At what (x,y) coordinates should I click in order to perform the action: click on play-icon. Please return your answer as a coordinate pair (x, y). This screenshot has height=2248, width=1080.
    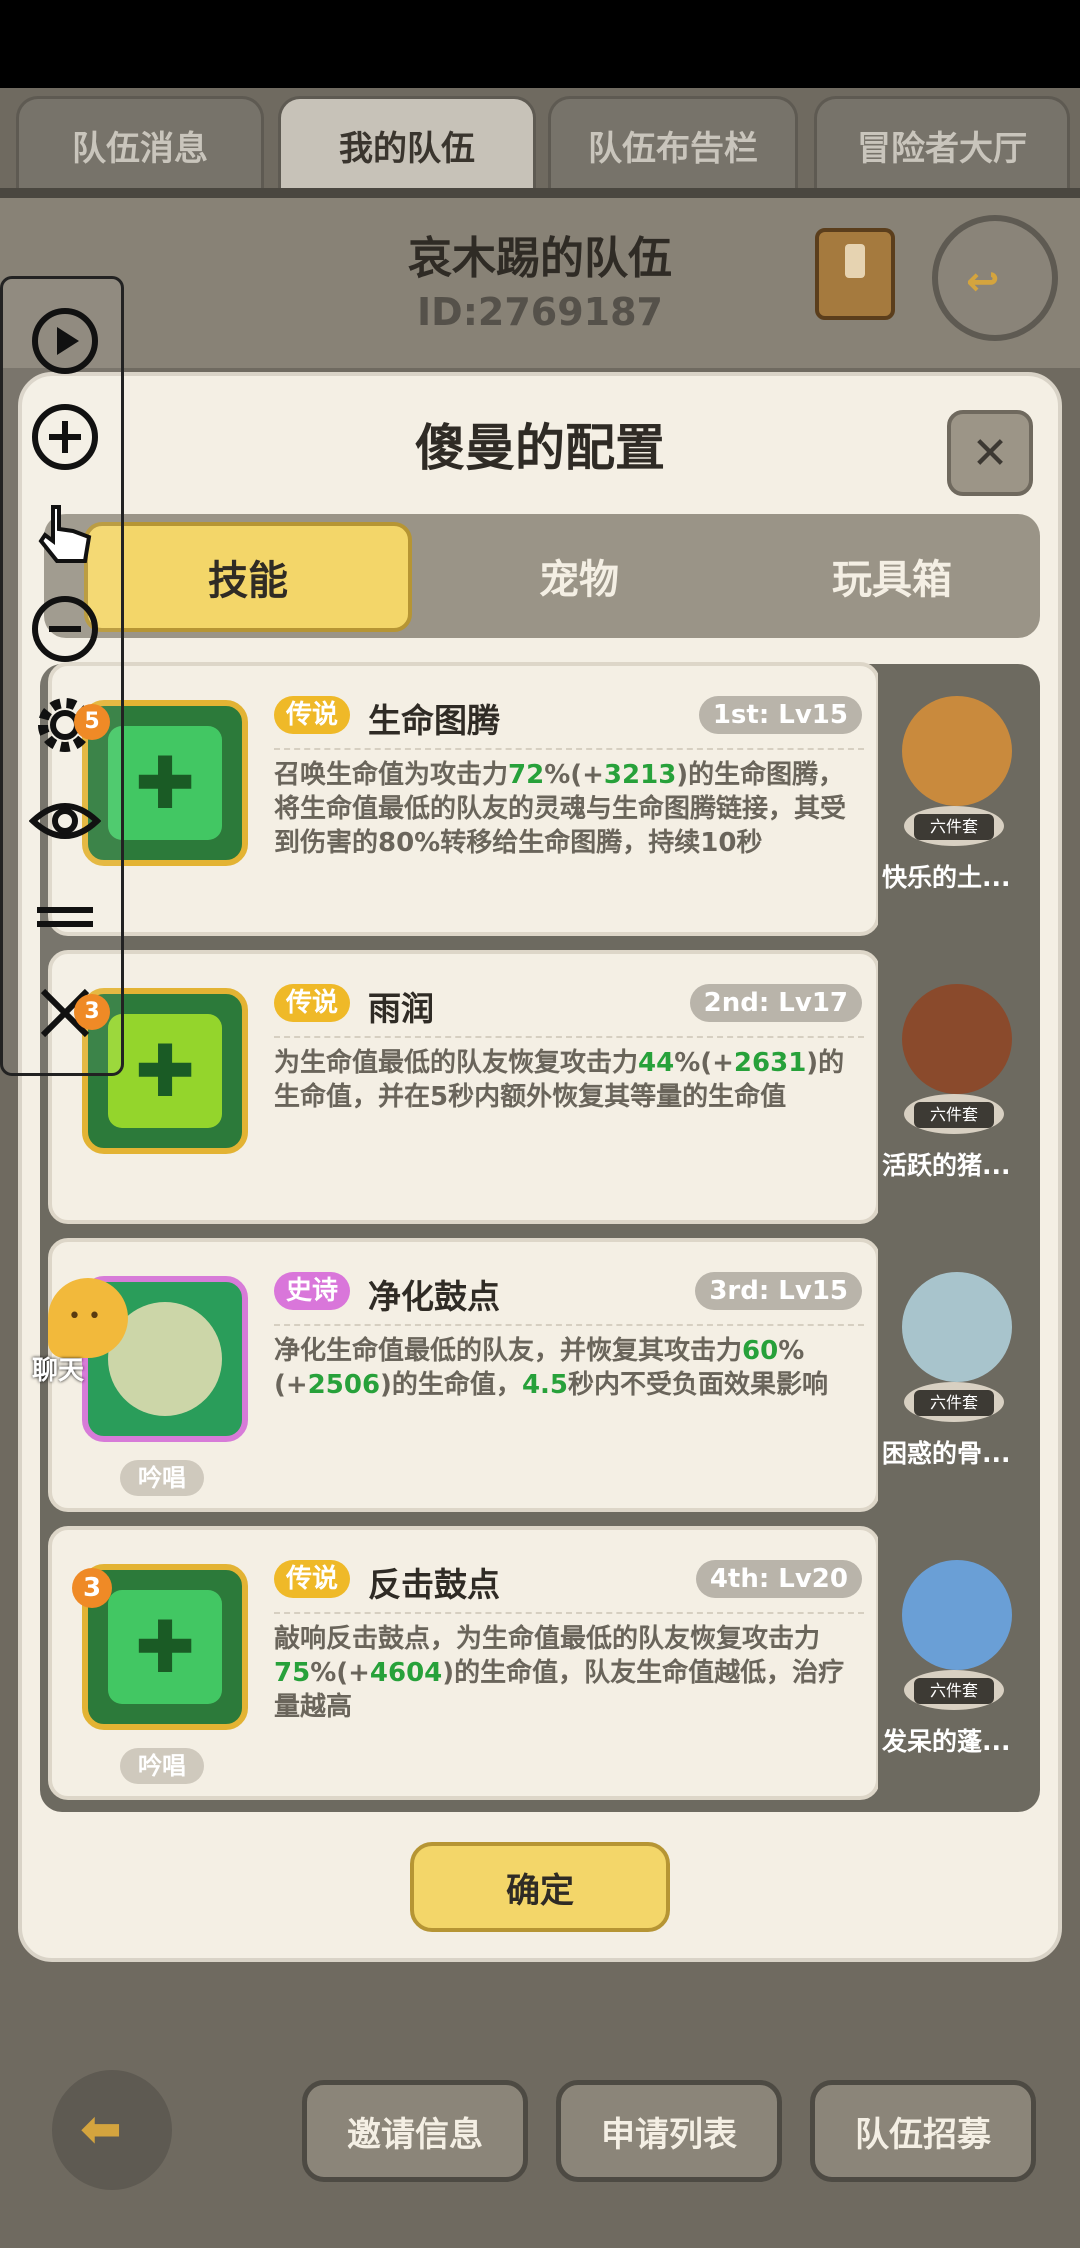
    Looking at the image, I should click on (65, 341).